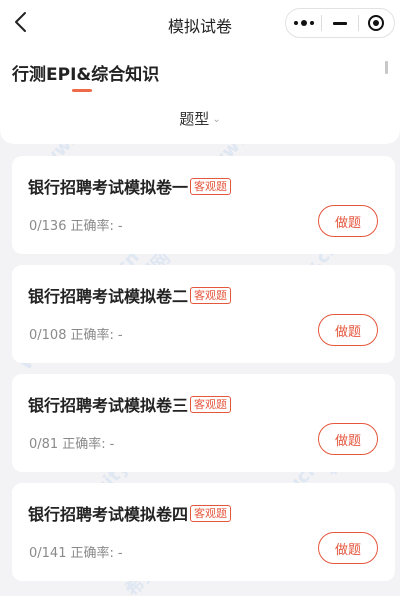  I want to click on paper-title: 银行招聘考试模拟卷二, so click(108, 296).